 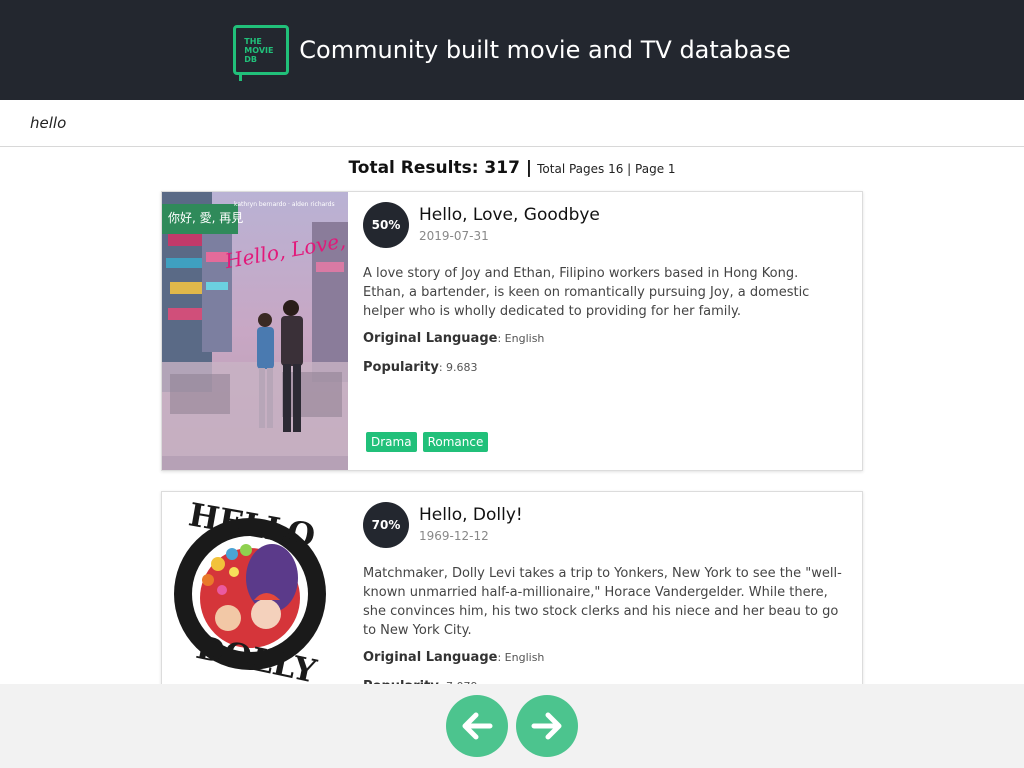 What do you see at coordinates (606, 169) in the screenshot?
I see `page-info: Total Pages 16 | Page 1` at bounding box center [606, 169].